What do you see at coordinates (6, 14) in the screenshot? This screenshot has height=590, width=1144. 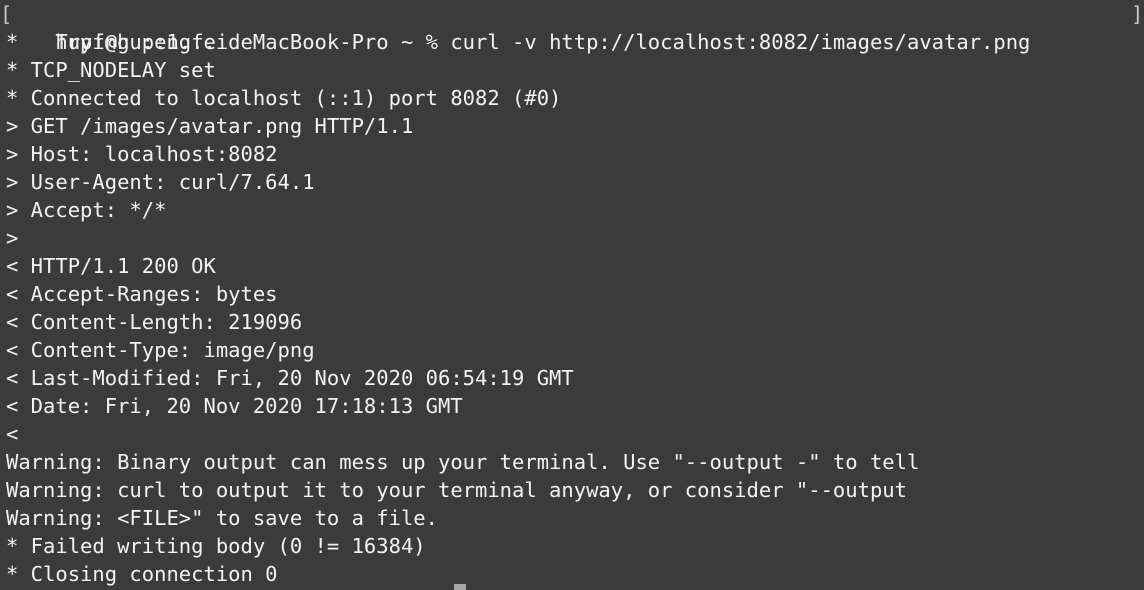 I see `prompt-bracket-left: [` at bounding box center [6, 14].